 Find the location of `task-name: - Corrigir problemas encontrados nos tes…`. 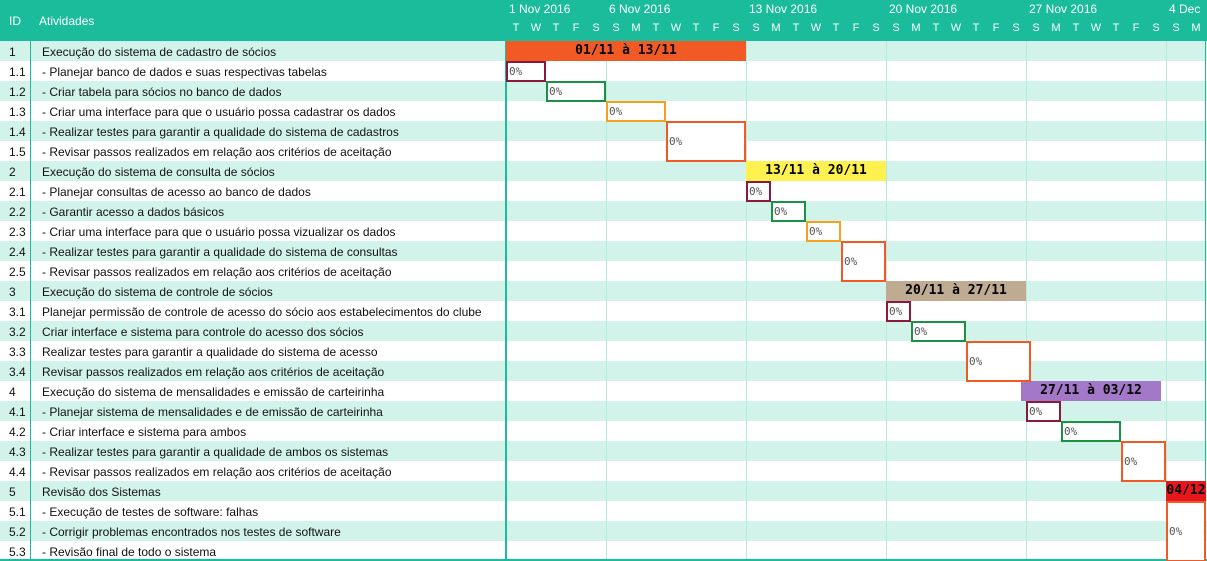

task-name: - Corrigir problemas encontrados nos tes… is located at coordinates (191, 532).